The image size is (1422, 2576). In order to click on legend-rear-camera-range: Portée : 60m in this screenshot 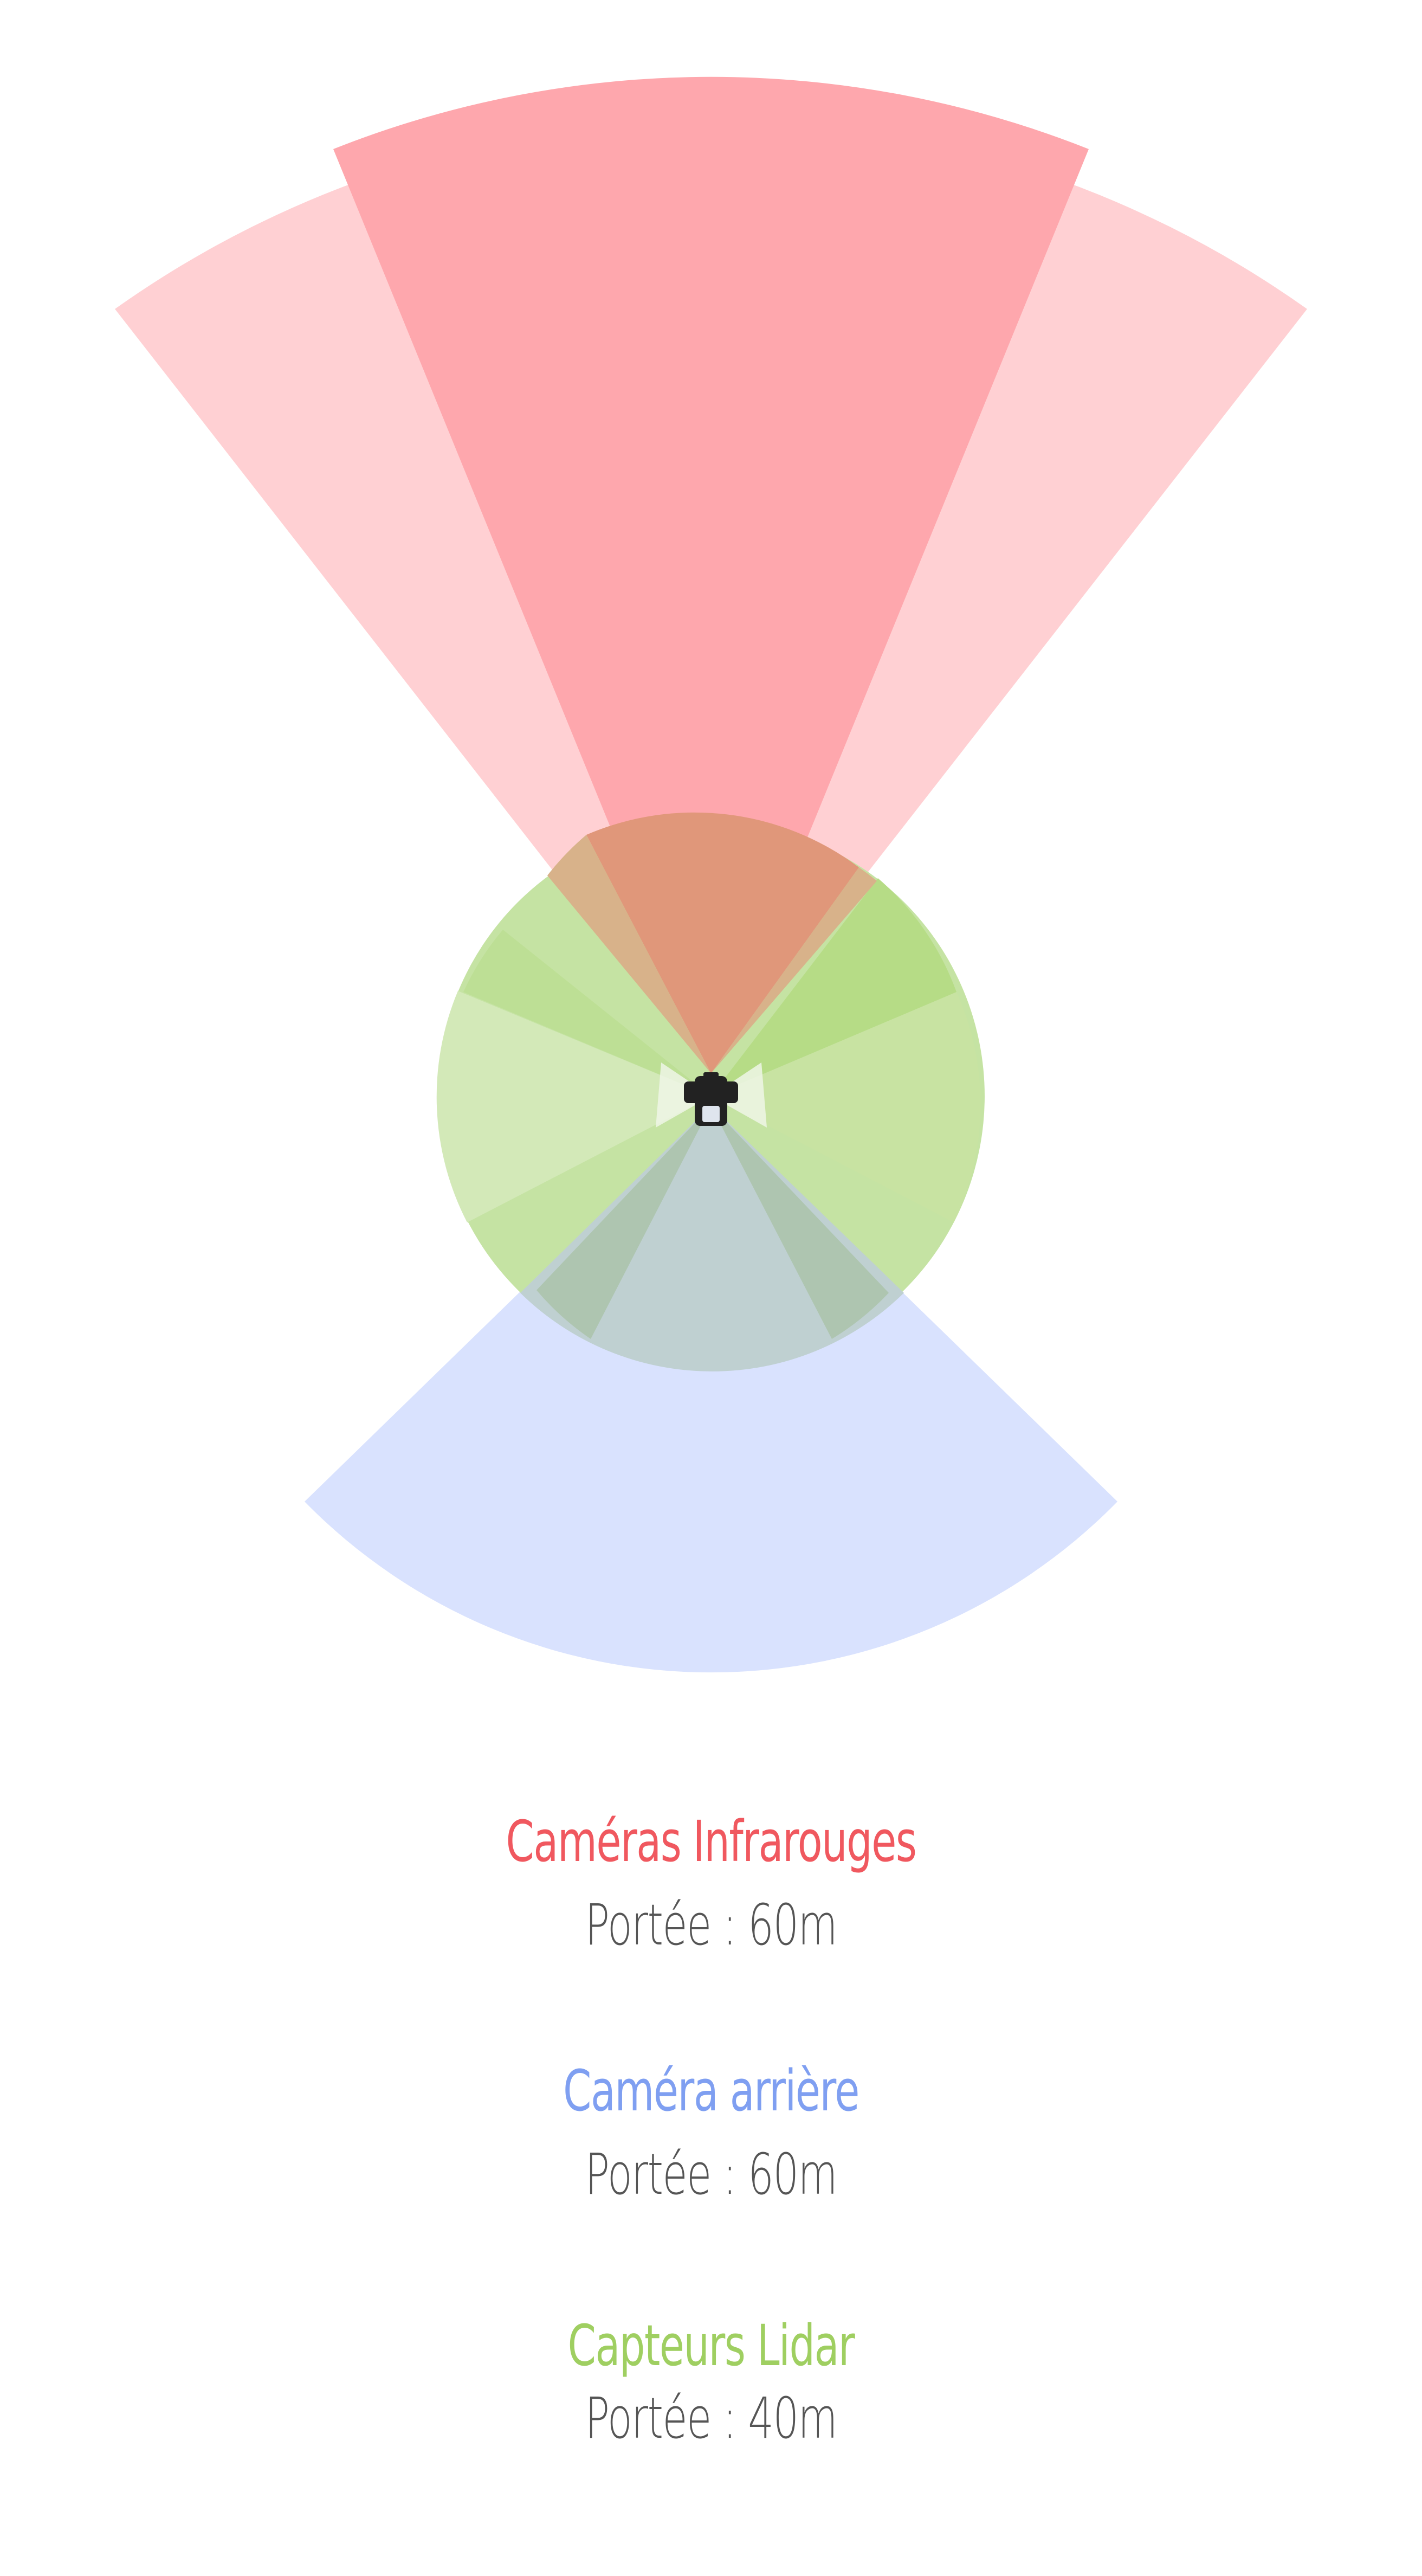, I will do `click(711, 2174)`.